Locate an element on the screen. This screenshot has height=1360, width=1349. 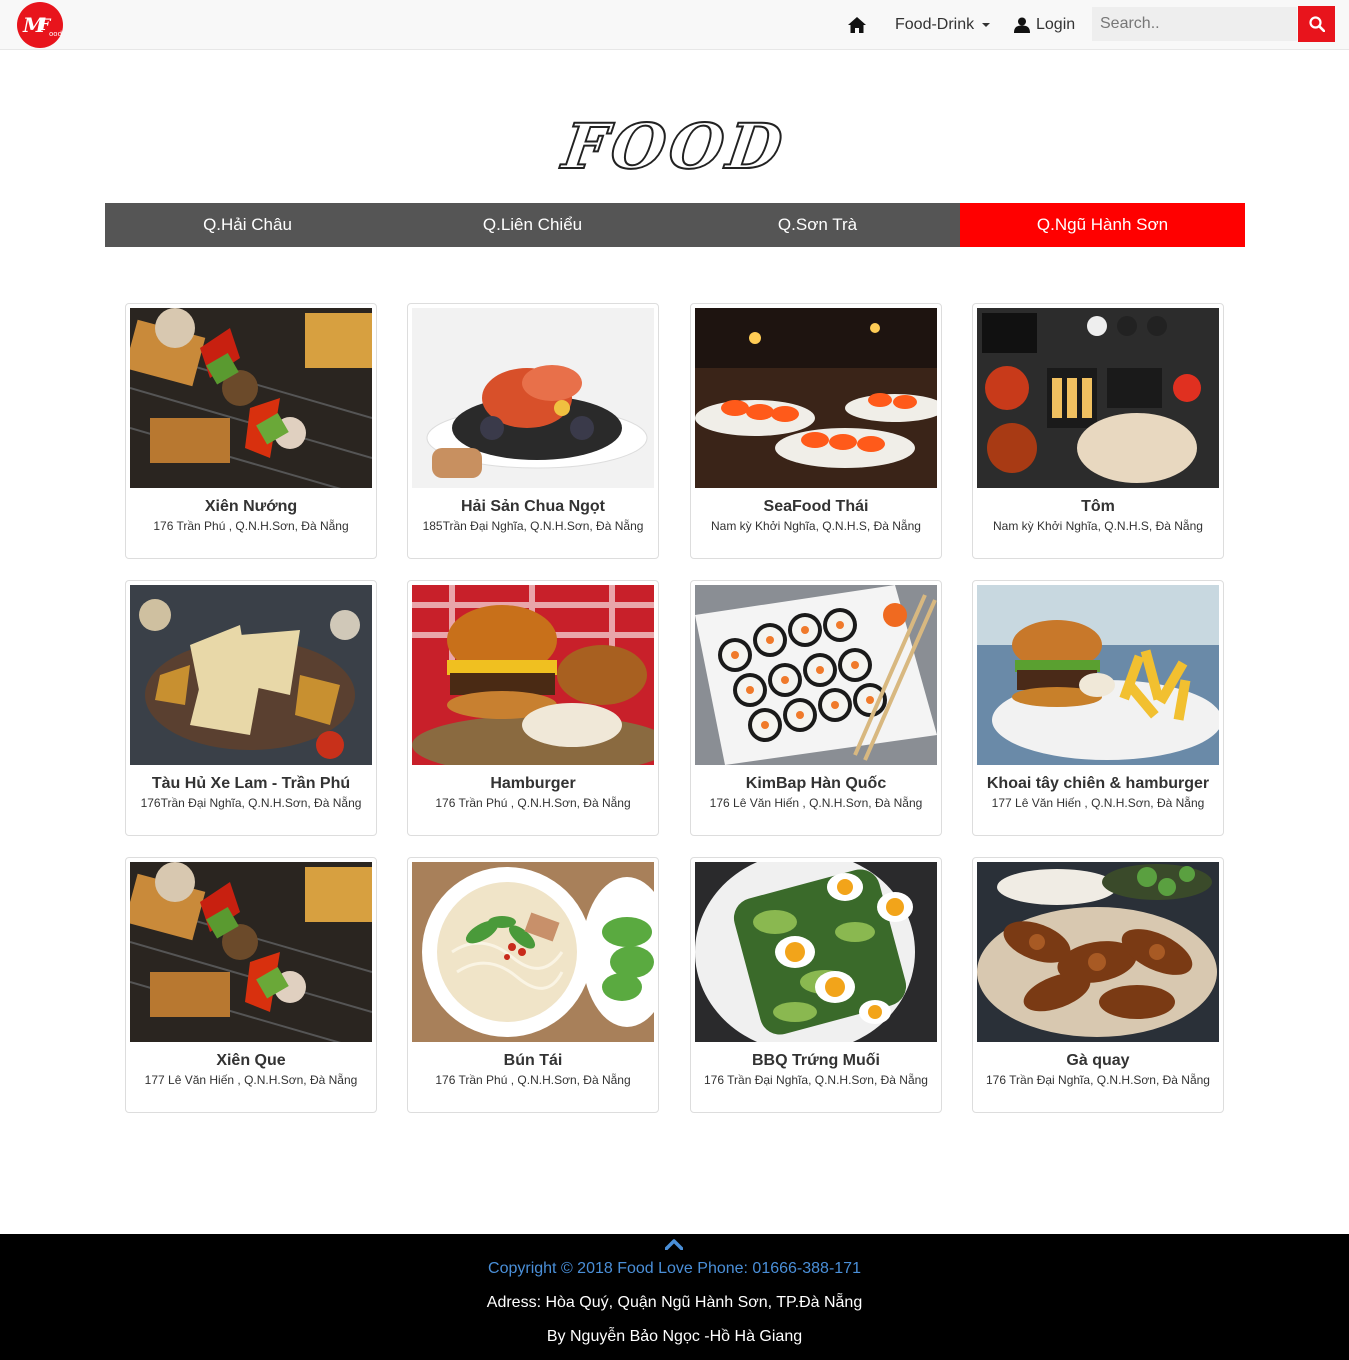
footer-credits: By Nguyễn Bảo Ngọc -Hồ Hà Giang is located at coordinates (674, 1336).